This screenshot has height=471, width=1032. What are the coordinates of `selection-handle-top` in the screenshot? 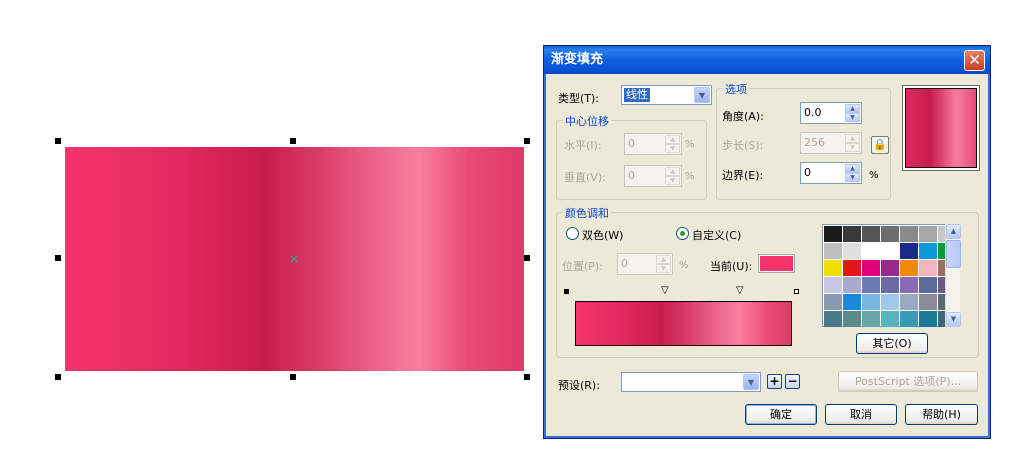 It's located at (293, 141).